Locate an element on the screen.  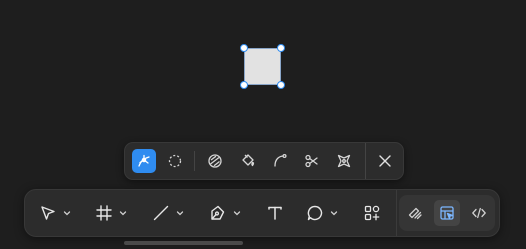
dev-mode-icon is located at coordinates (479, 213).